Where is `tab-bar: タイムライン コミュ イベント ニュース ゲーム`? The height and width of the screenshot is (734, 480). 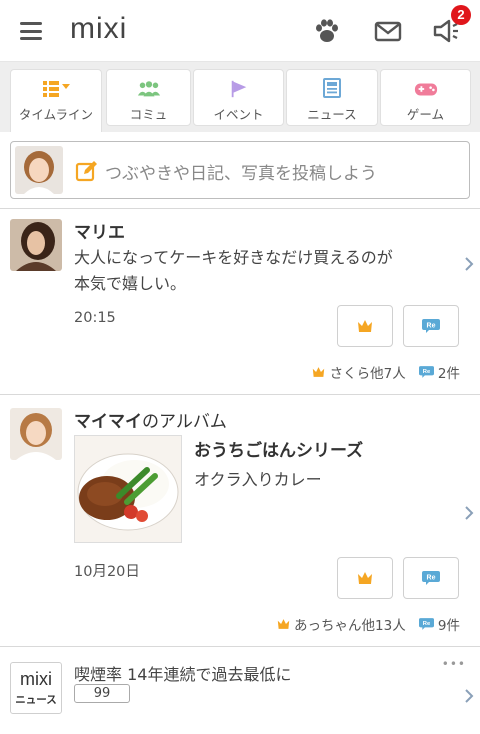
tab-bar: タイムライン コミュ イベント ニュース ゲーム is located at coordinates (240, 97).